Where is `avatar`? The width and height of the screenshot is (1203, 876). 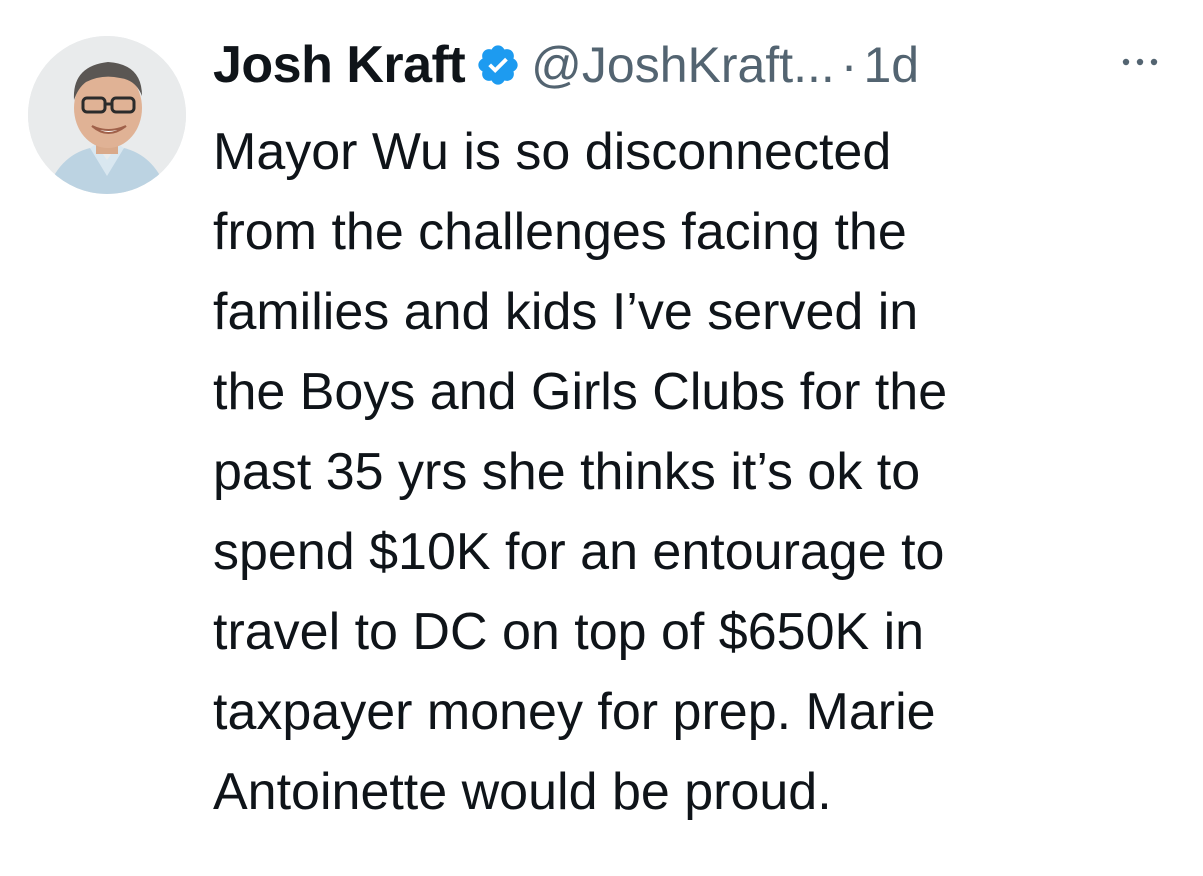 avatar is located at coordinates (107, 115).